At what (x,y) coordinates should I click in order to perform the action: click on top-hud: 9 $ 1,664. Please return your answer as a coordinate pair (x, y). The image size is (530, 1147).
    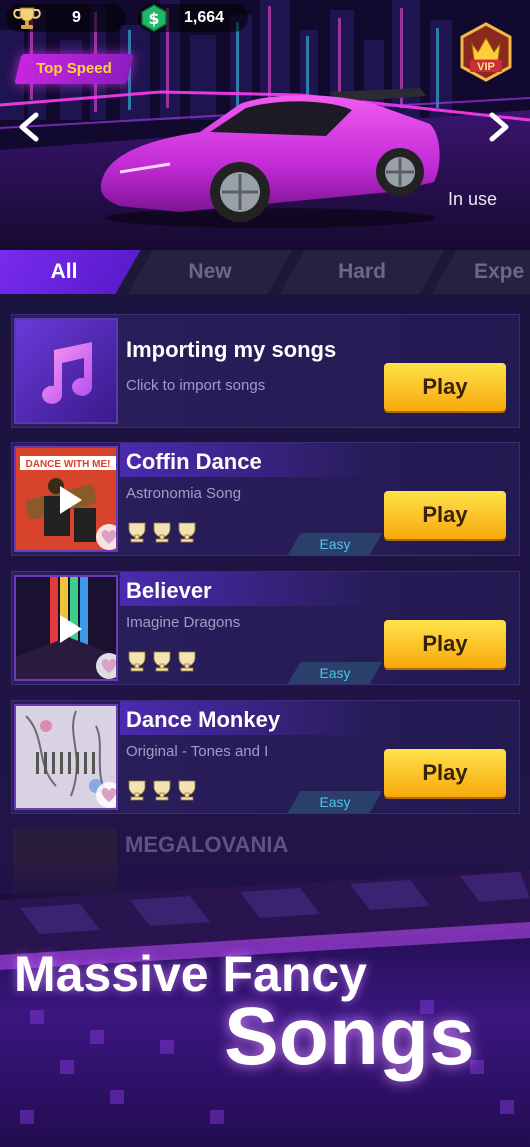
    Looking at the image, I should click on (265, 19).